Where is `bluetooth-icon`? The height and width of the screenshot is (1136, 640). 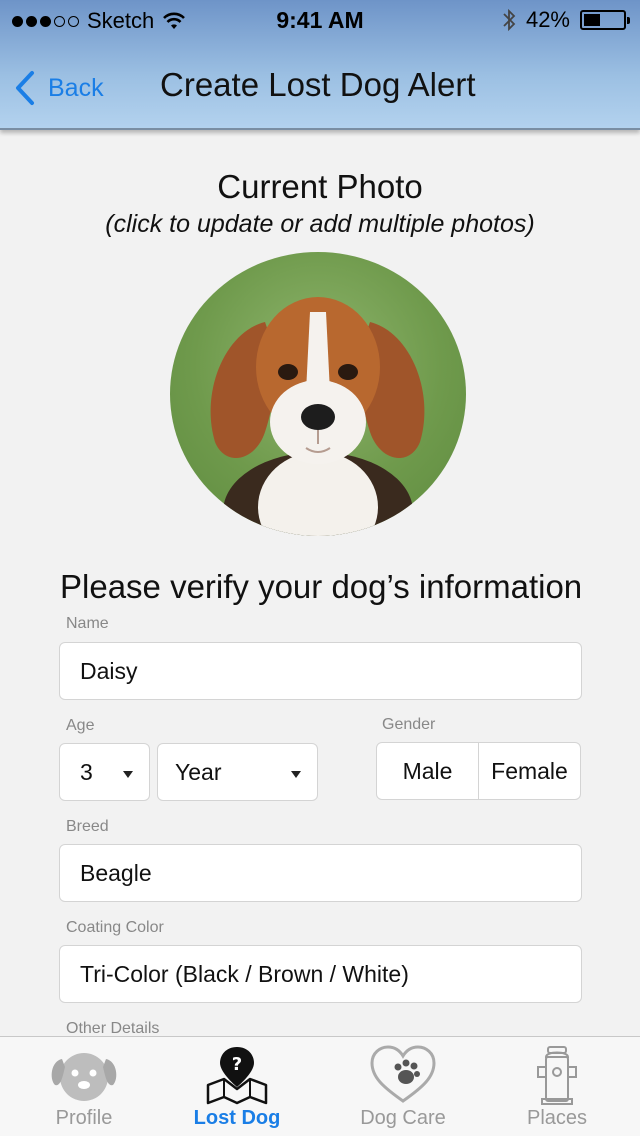 bluetooth-icon is located at coordinates (509, 20).